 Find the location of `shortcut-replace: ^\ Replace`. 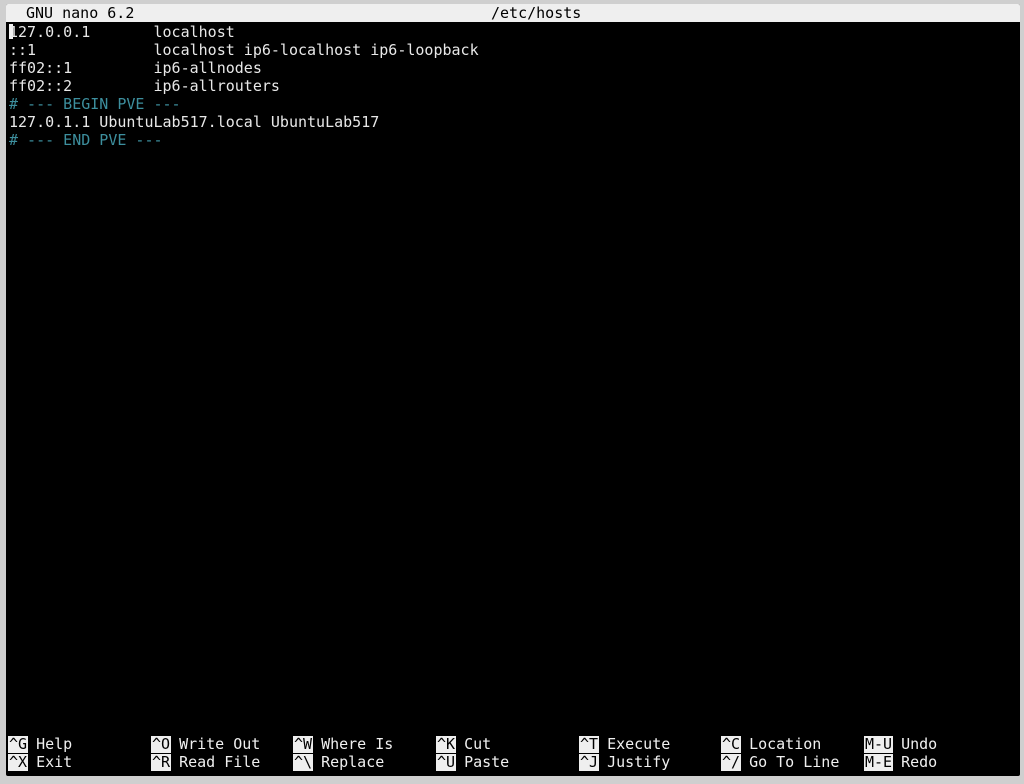

shortcut-replace: ^\ Replace is located at coordinates (338, 762).